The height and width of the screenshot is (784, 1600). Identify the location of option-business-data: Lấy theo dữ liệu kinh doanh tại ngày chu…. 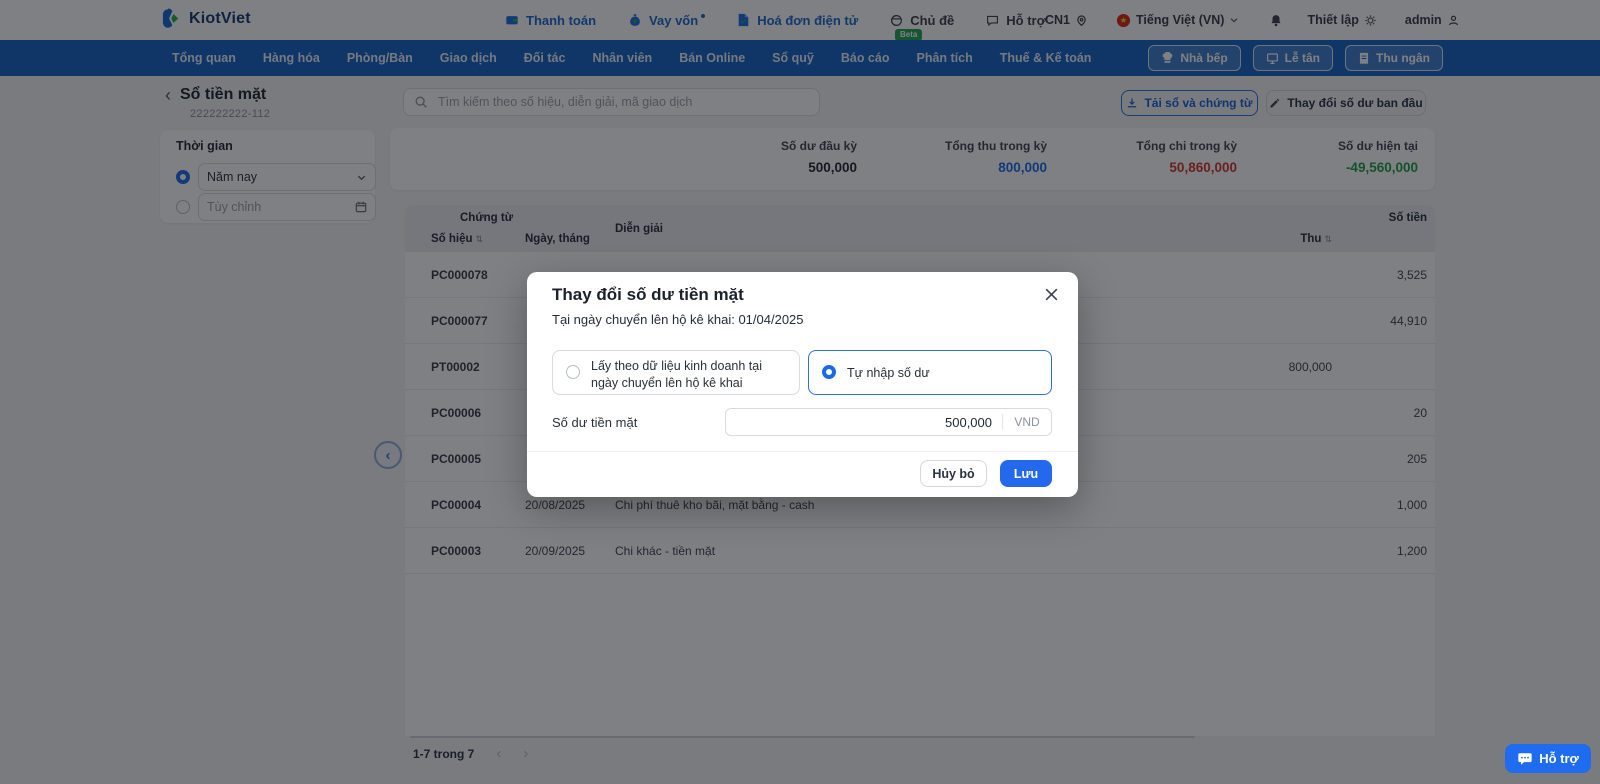
(676, 372).